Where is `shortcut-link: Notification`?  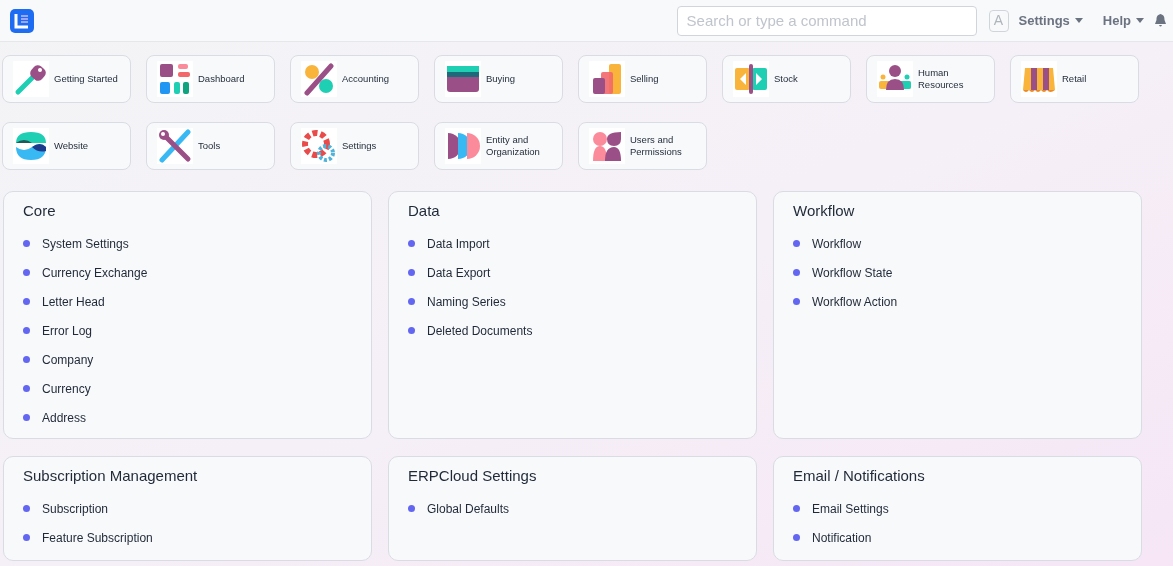
shortcut-link: Notification is located at coordinates (842, 537).